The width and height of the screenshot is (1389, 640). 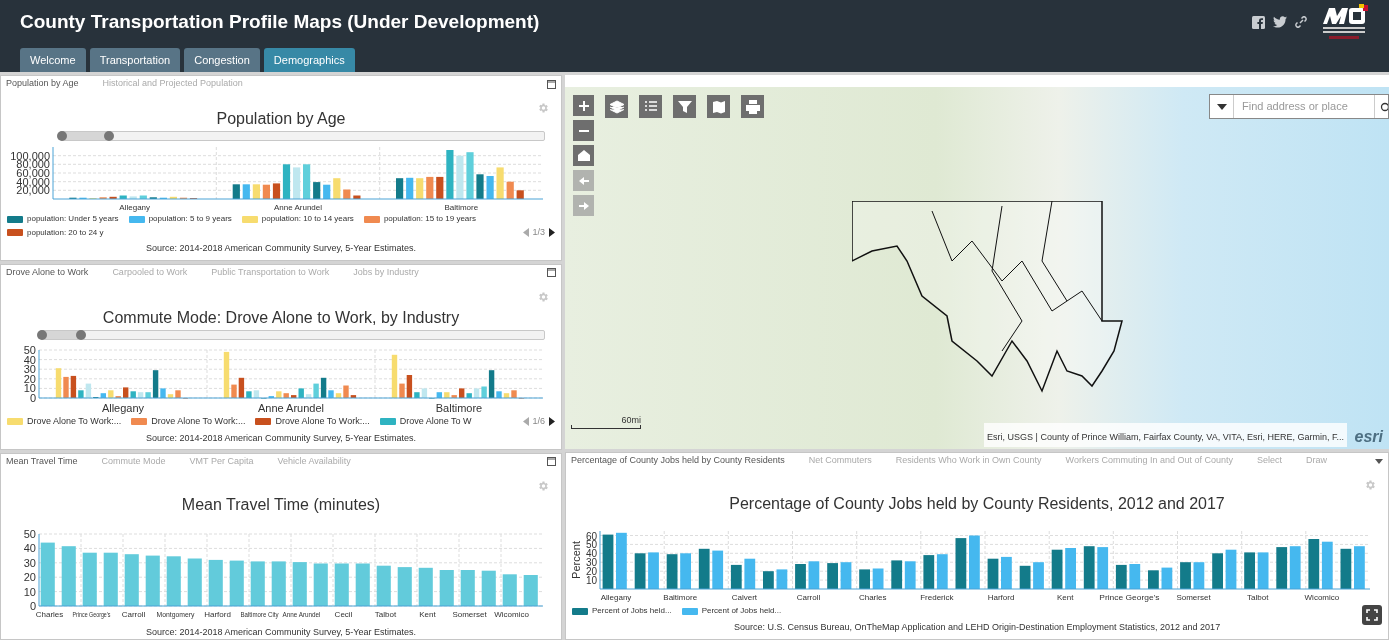 What do you see at coordinates (591, 536) in the screenshot?
I see `axis-label: 60` at bounding box center [591, 536].